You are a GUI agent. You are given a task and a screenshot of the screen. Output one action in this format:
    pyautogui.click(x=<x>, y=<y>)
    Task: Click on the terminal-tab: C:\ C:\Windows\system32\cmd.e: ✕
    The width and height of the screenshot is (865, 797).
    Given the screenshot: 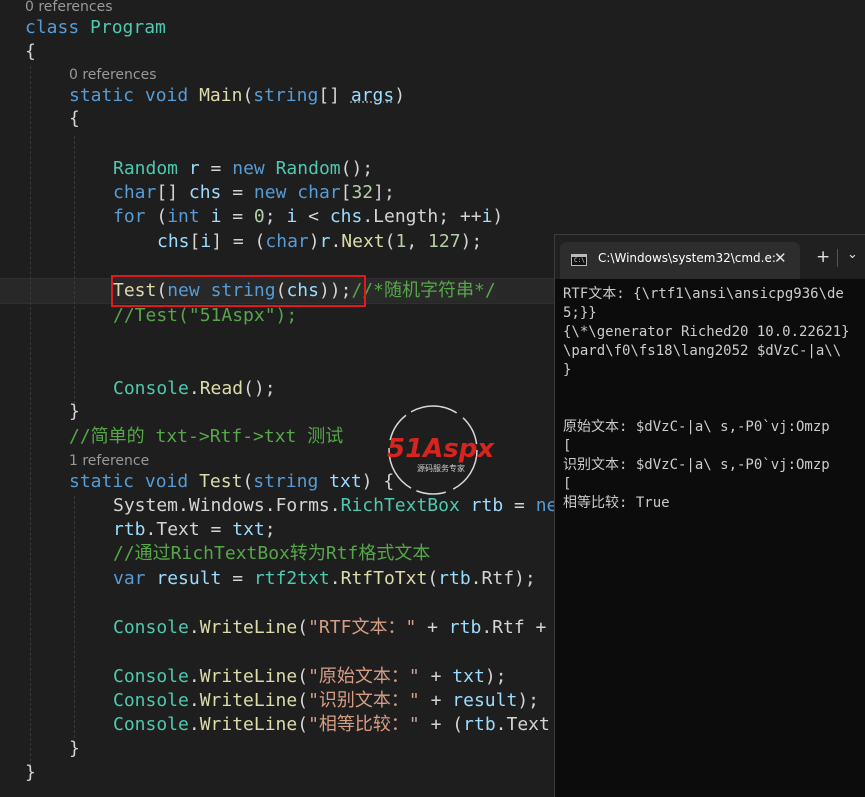 What is the action you would take?
    pyautogui.click(x=680, y=260)
    